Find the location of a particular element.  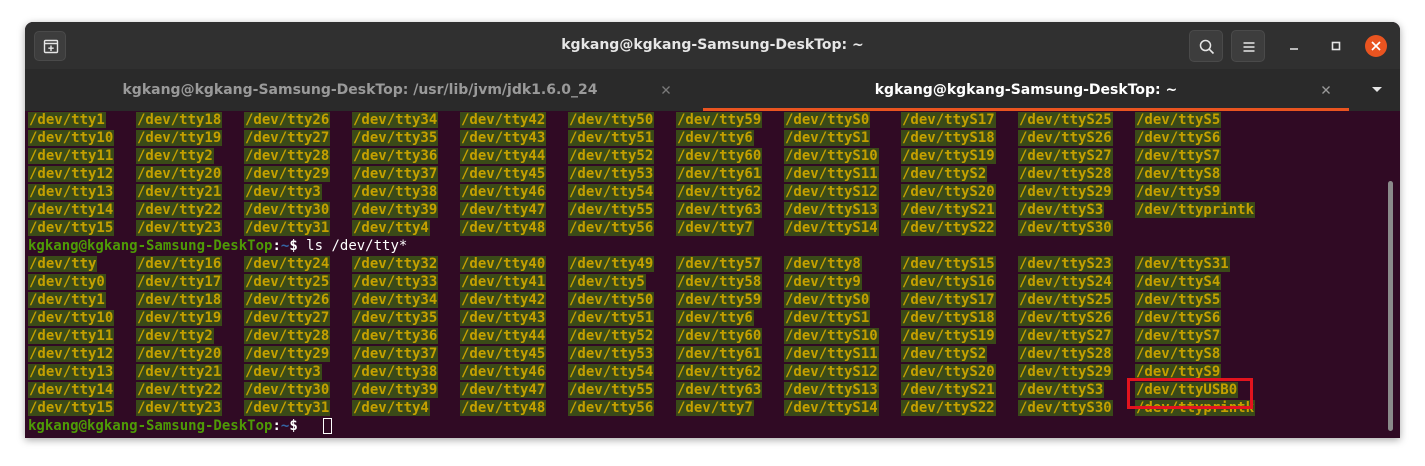

search-icon is located at coordinates (1207, 47).